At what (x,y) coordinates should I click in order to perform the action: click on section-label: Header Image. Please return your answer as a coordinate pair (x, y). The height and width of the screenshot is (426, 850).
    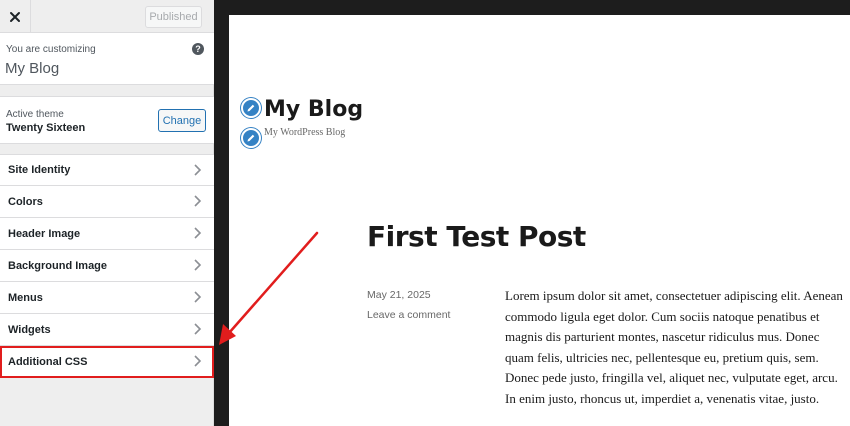
    Looking at the image, I should click on (44, 233).